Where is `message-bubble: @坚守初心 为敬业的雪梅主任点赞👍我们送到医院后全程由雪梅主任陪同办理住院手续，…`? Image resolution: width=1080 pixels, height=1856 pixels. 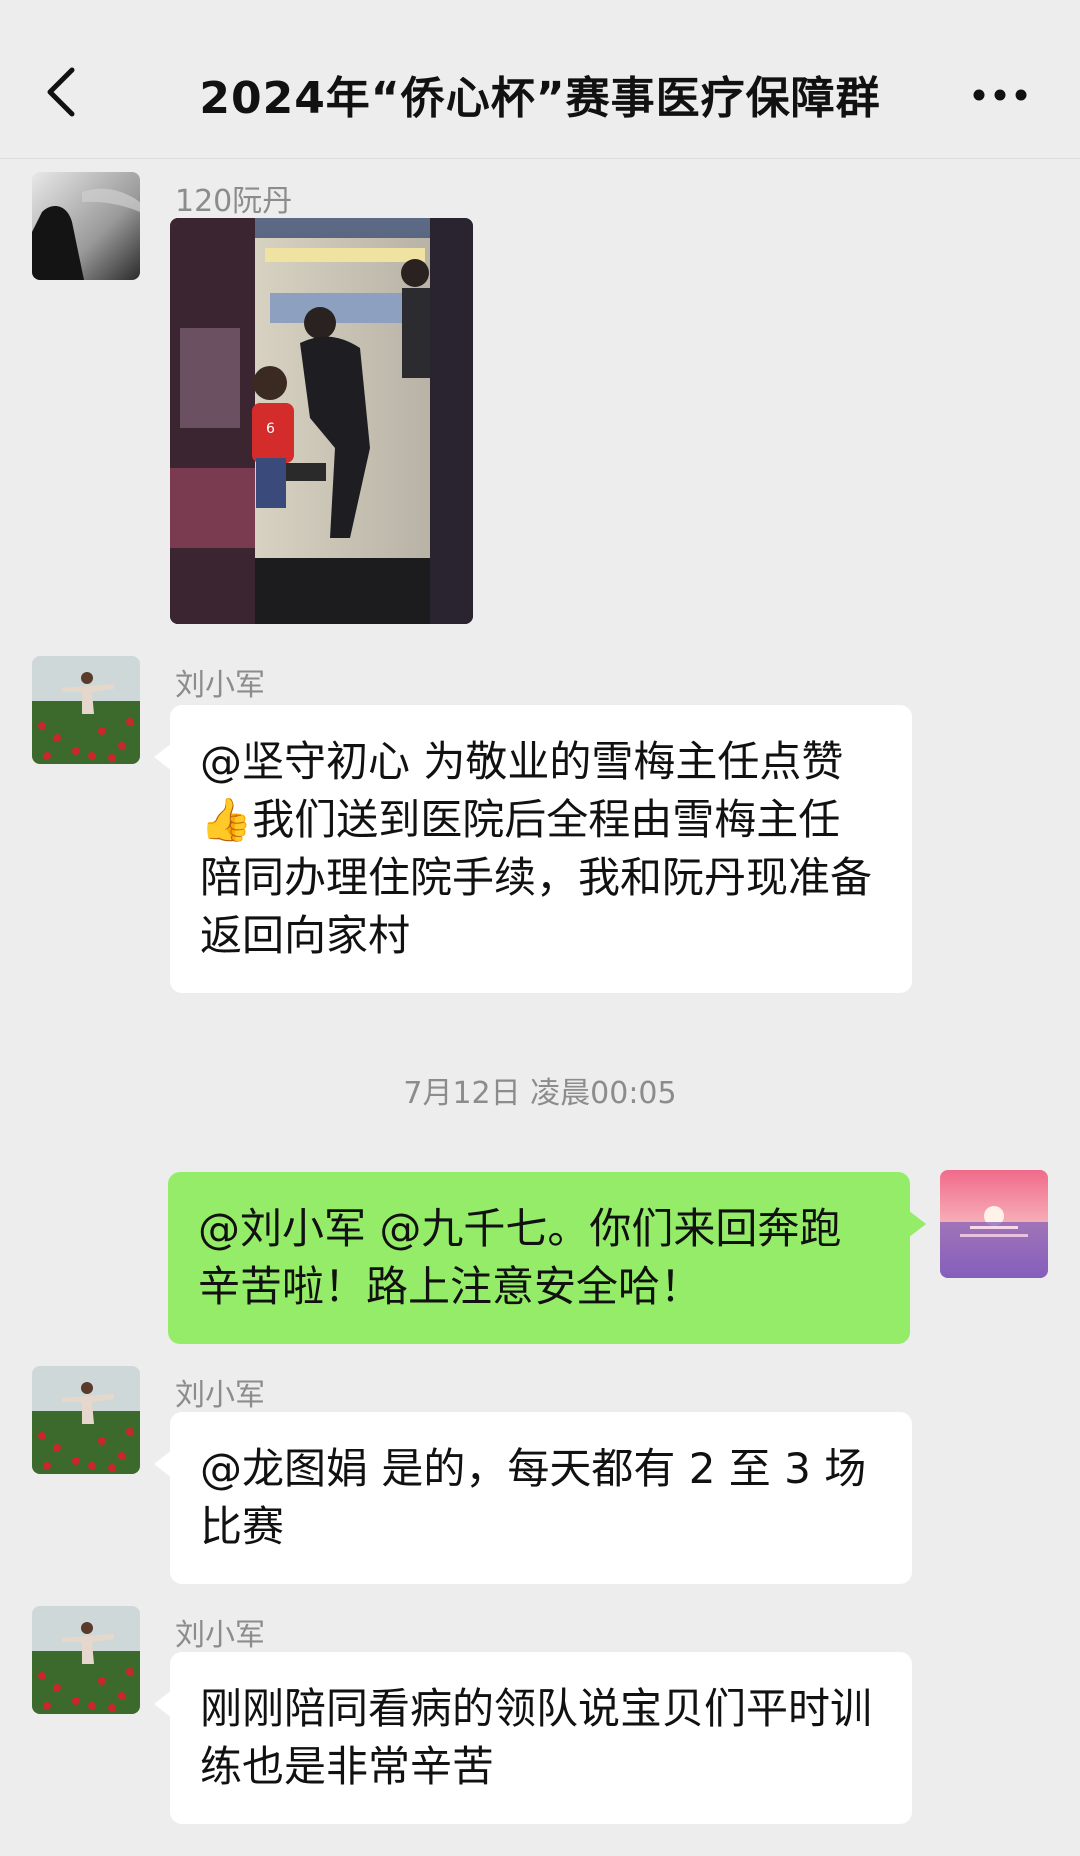 message-bubble: @坚守初心 为敬业的雪梅主任点赞👍我们送到医院后全程由雪梅主任陪同办理住院手续，… is located at coordinates (533, 849).